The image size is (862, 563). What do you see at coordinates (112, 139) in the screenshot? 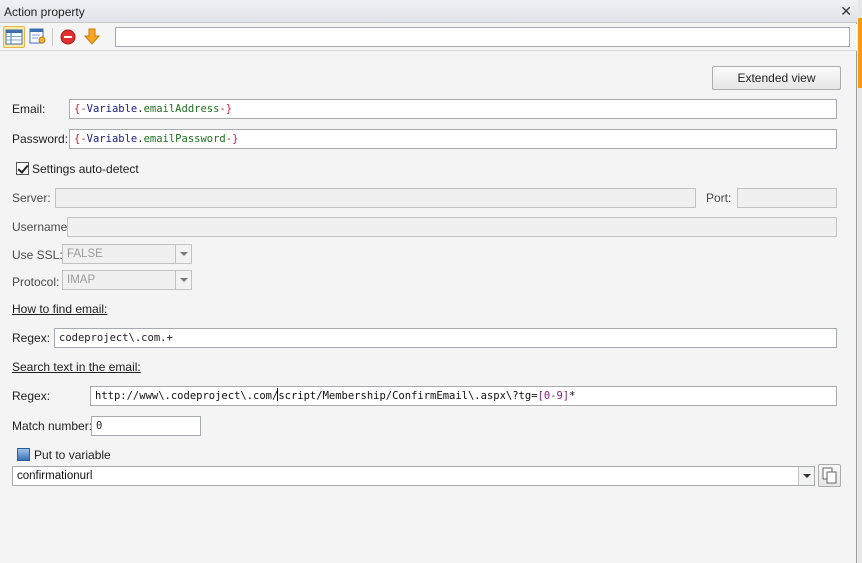
I see `password-token-variable: Variable` at bounding box center [112, 139].